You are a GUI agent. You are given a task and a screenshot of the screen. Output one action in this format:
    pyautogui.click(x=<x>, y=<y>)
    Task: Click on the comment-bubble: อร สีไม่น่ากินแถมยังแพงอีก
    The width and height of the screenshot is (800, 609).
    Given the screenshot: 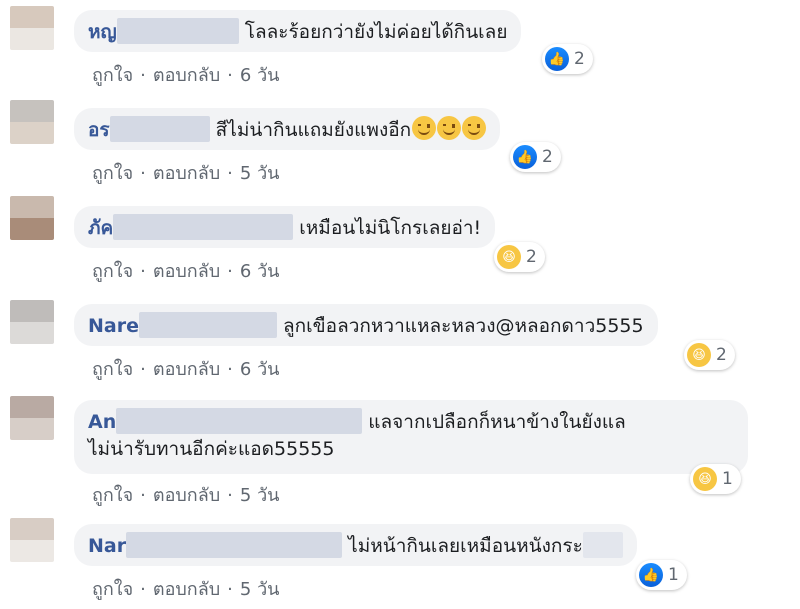 What is the action you would take?
    pyautogui.click(x=287, y=129)
    